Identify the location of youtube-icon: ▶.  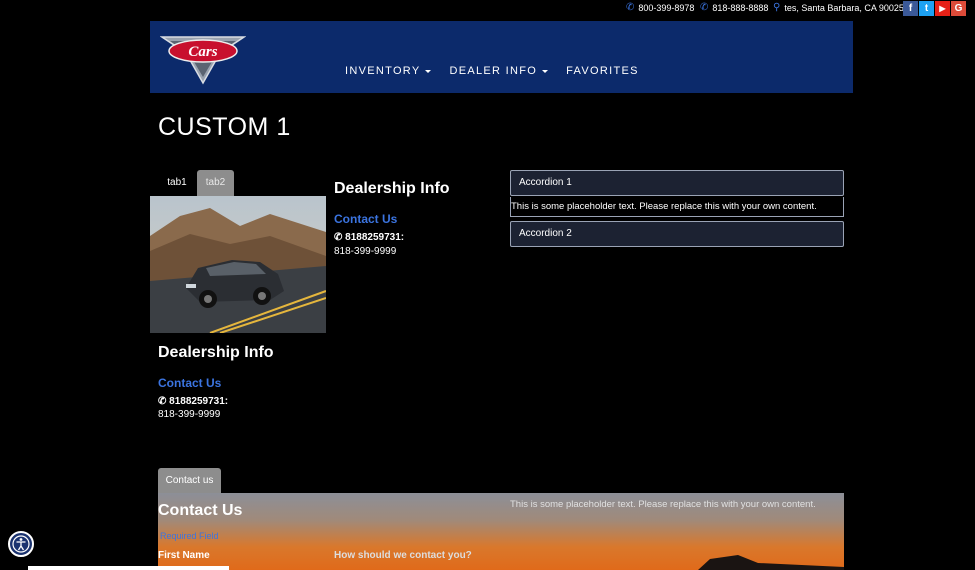
(942, 8).